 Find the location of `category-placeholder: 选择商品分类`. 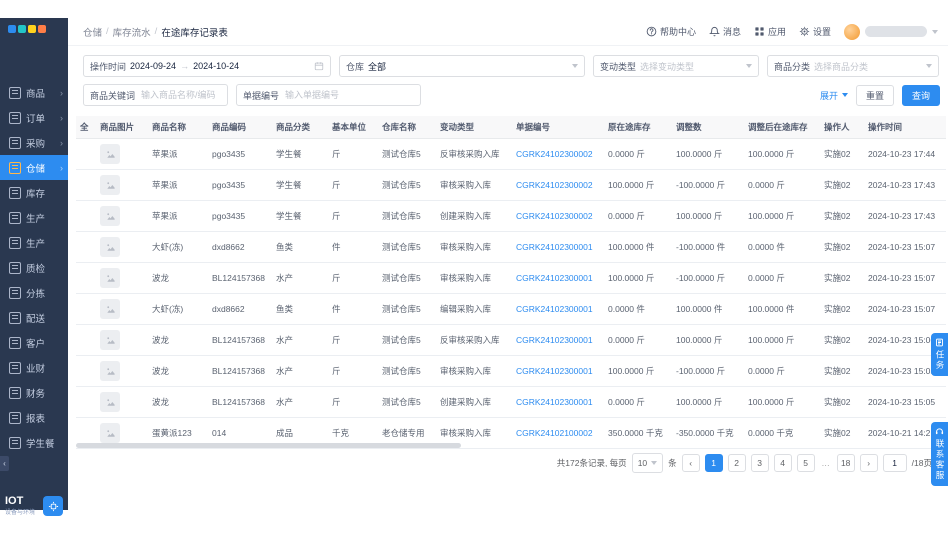

category-placeholder: 选择商品分类 is located at coordinates (841, 66).